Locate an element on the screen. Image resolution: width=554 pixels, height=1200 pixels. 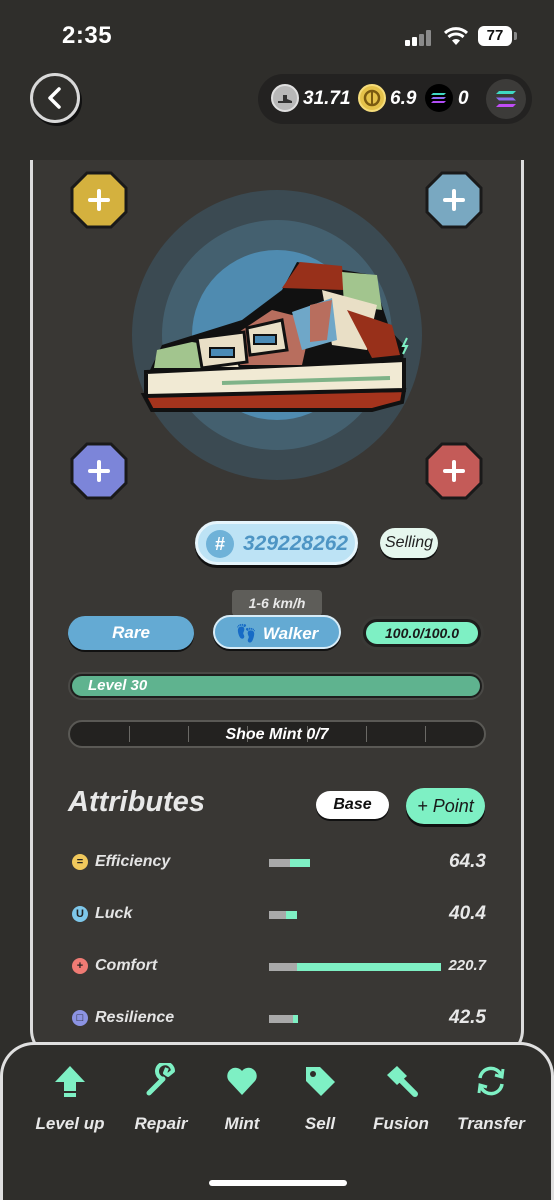
add-point-button: + Point is located at coordinates (445, 806).